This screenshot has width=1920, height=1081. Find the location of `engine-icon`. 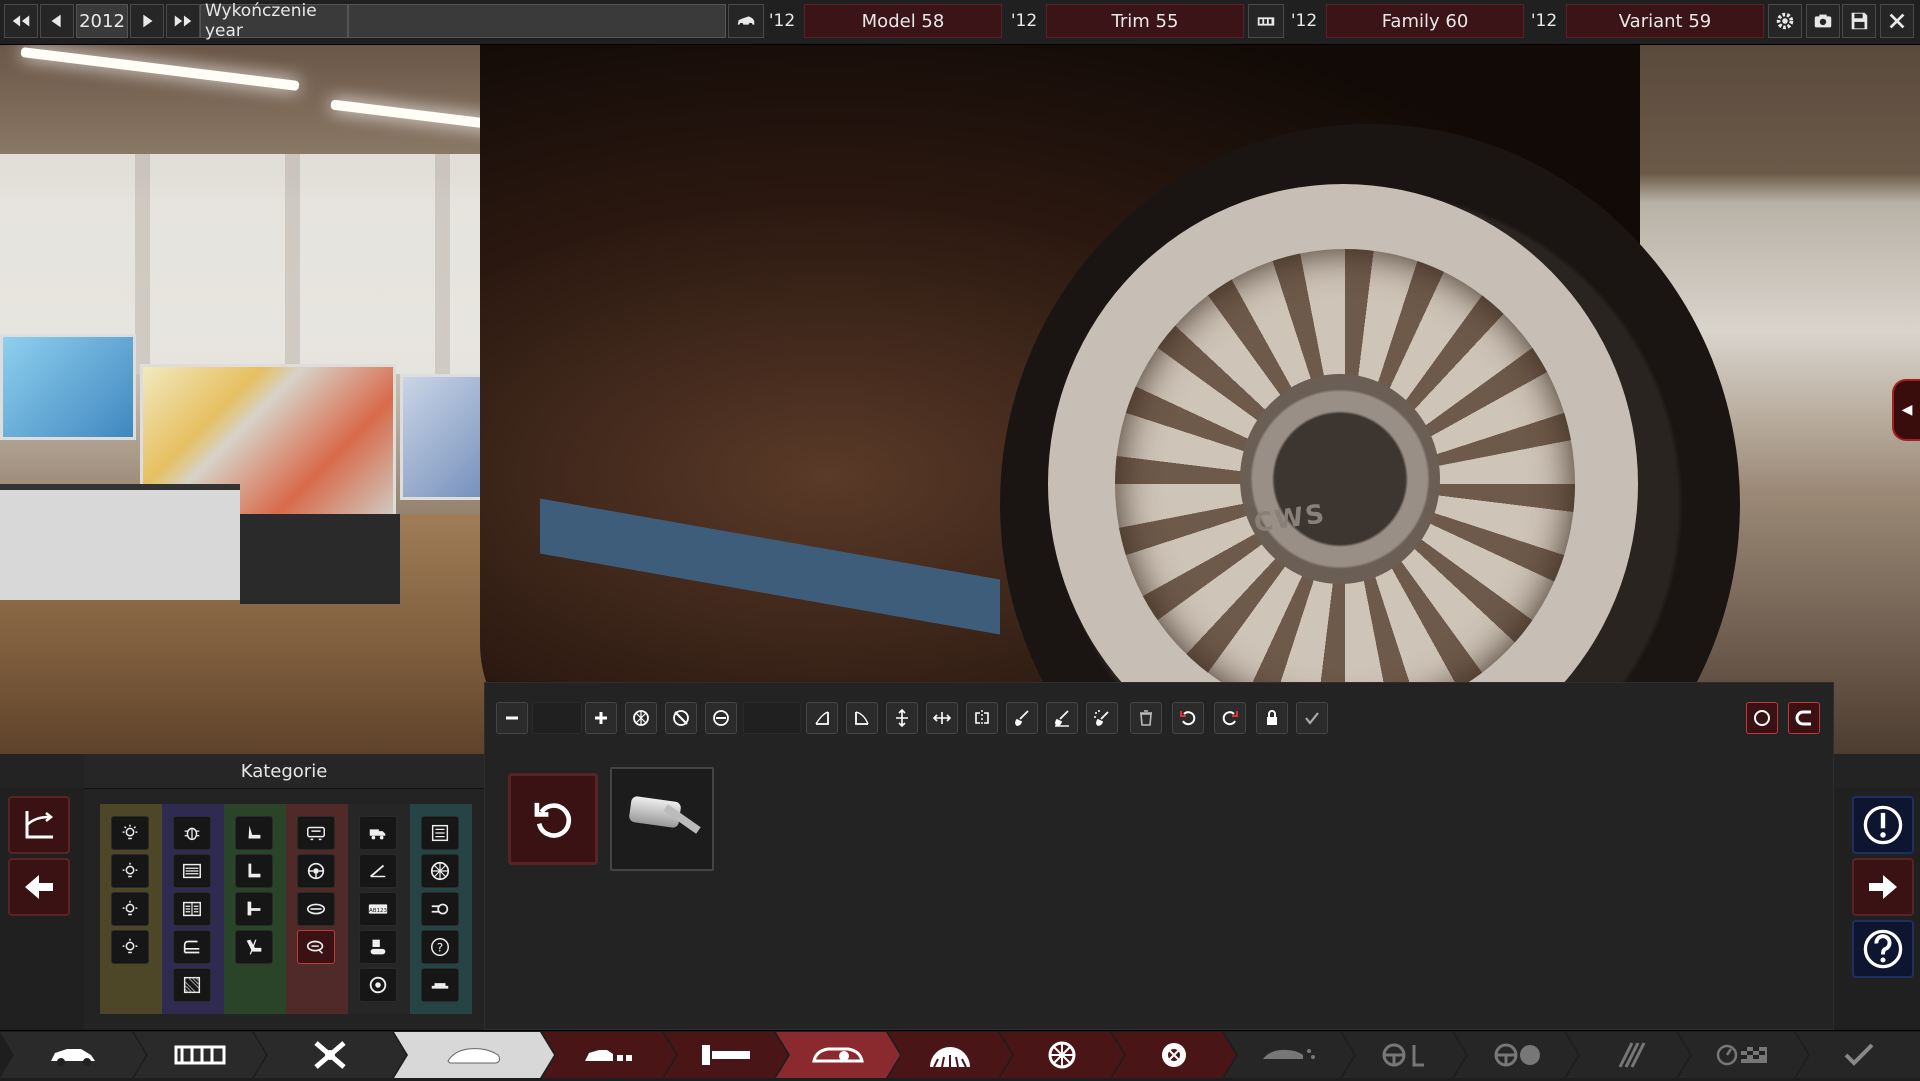

engine-icon is located at coordinates (1266, 21).